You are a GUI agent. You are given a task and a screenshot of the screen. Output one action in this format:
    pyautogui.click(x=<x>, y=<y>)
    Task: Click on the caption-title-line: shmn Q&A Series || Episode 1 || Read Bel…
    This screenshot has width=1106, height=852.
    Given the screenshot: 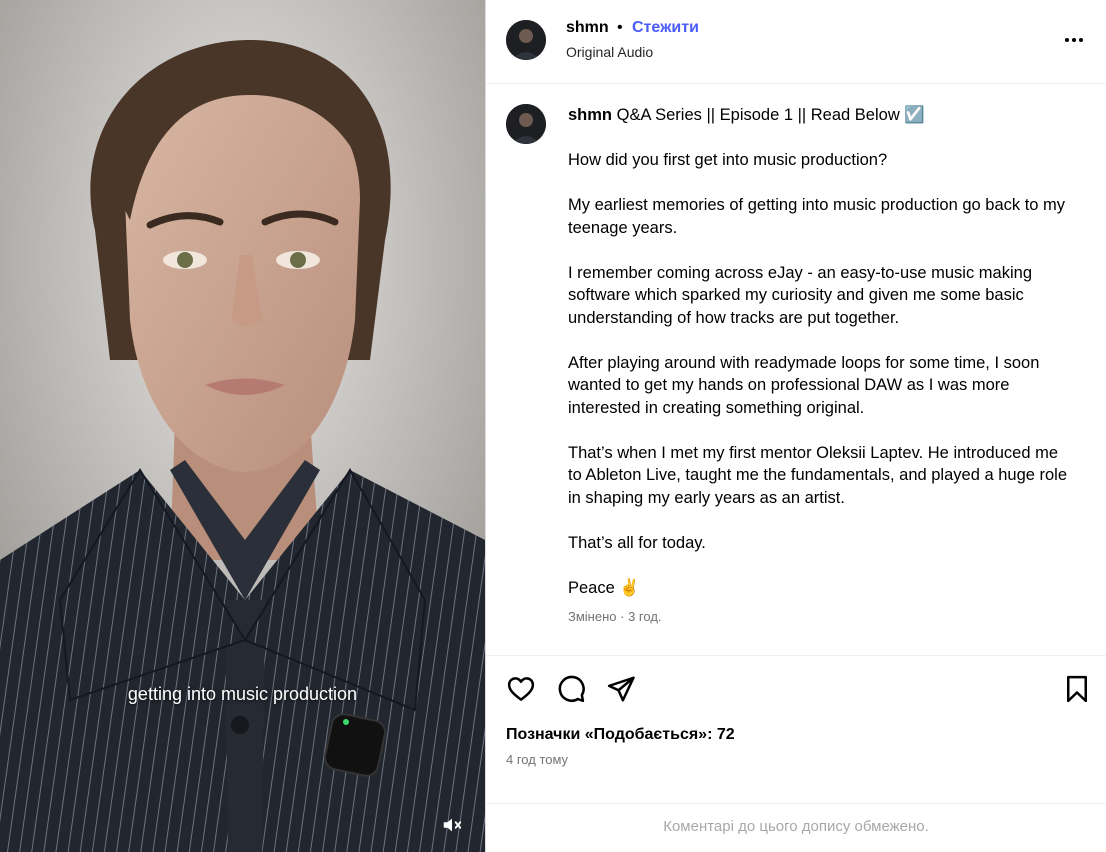 What is the action you would take?
    pyautogui.click(x=820, y=115)
    